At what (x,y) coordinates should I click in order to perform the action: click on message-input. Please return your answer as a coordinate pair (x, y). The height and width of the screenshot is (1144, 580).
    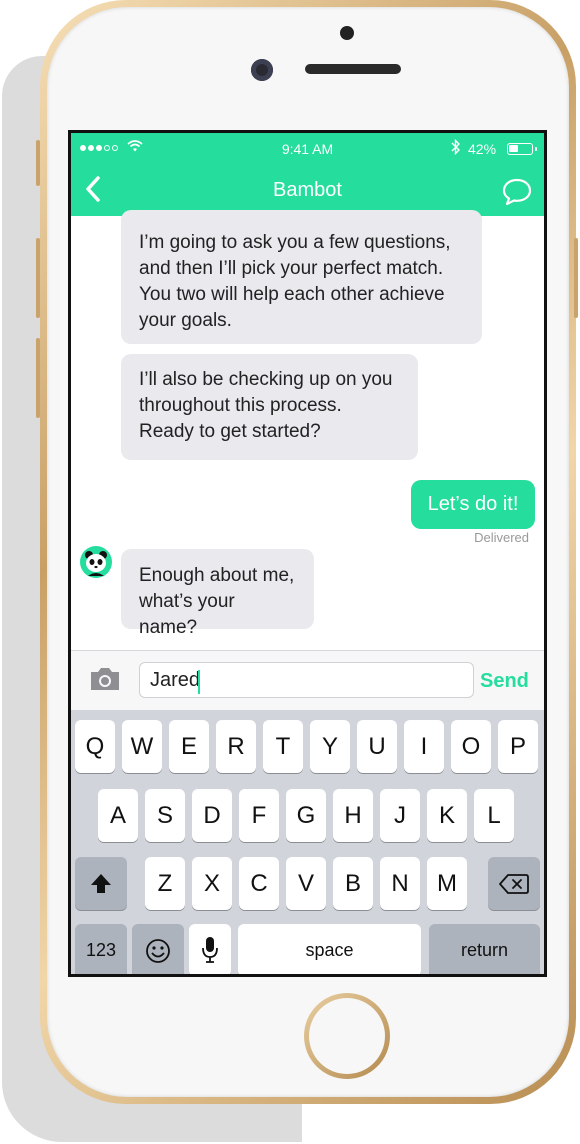
    Looking at the image, I should click on (306, 680).